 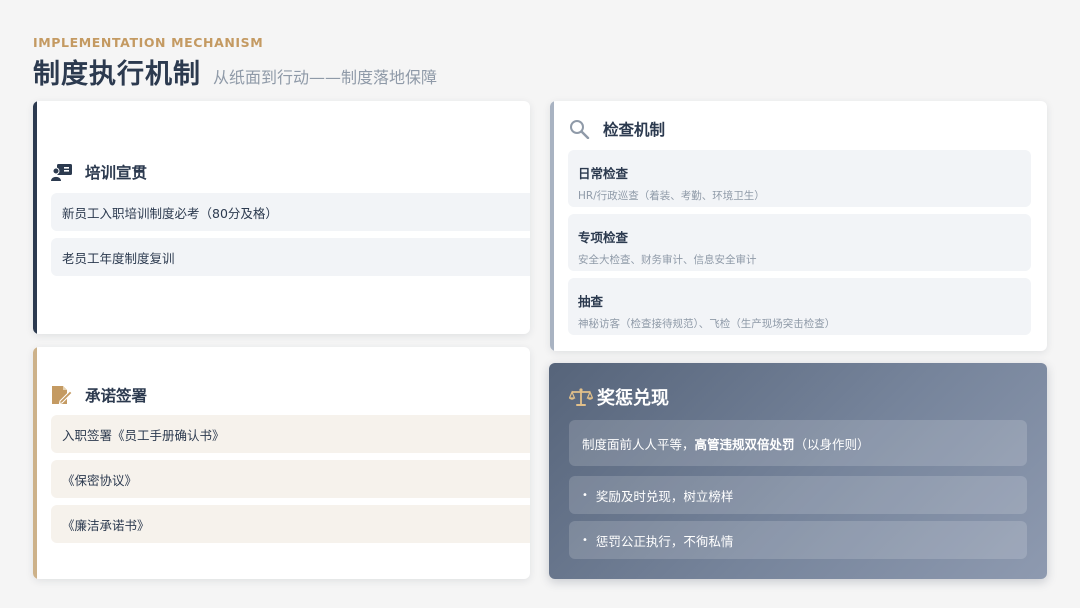 I want to click on block-title: 抽查, so click(x=591, y=301).